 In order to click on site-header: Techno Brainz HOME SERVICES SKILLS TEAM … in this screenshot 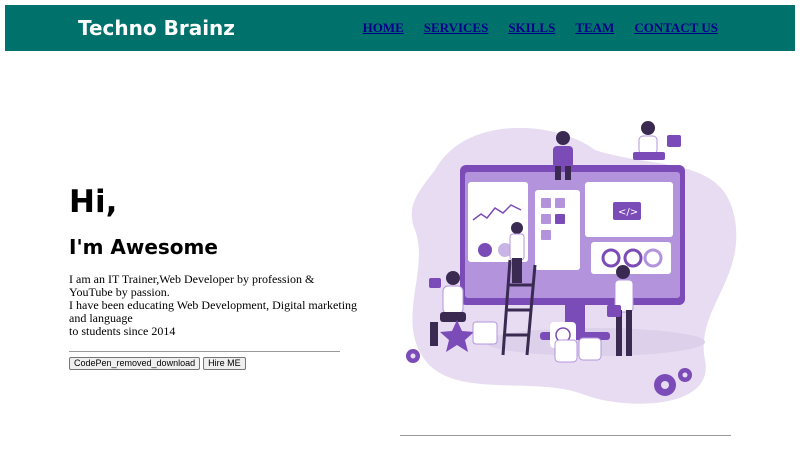, I will do `click(400, 28)`.